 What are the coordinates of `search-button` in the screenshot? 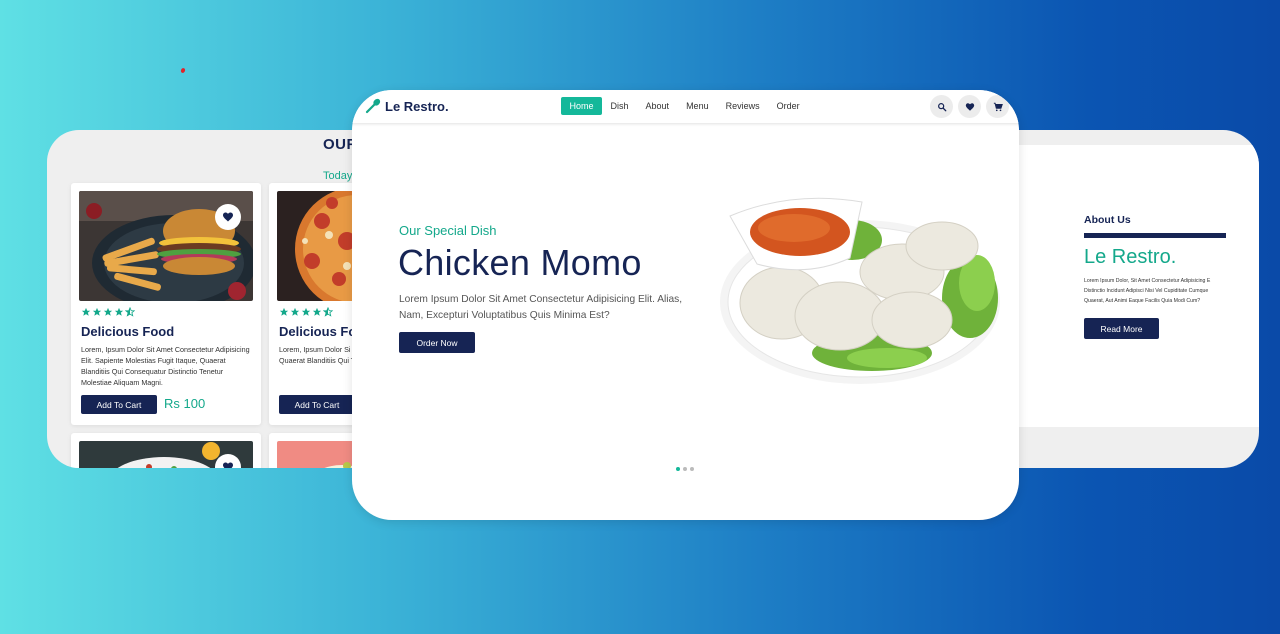 It's located at (941, 106).